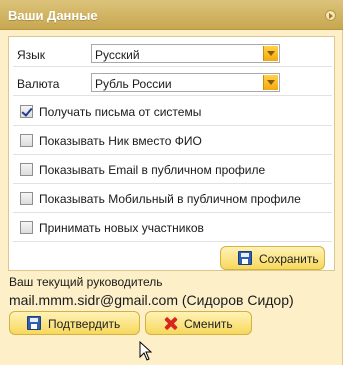 This screenshot has height=365, width=343. What do you see at coordinates (133, 84) in the screenshot?
I see `currency-select-value: Рубль России` at bounding box center [133, 84].